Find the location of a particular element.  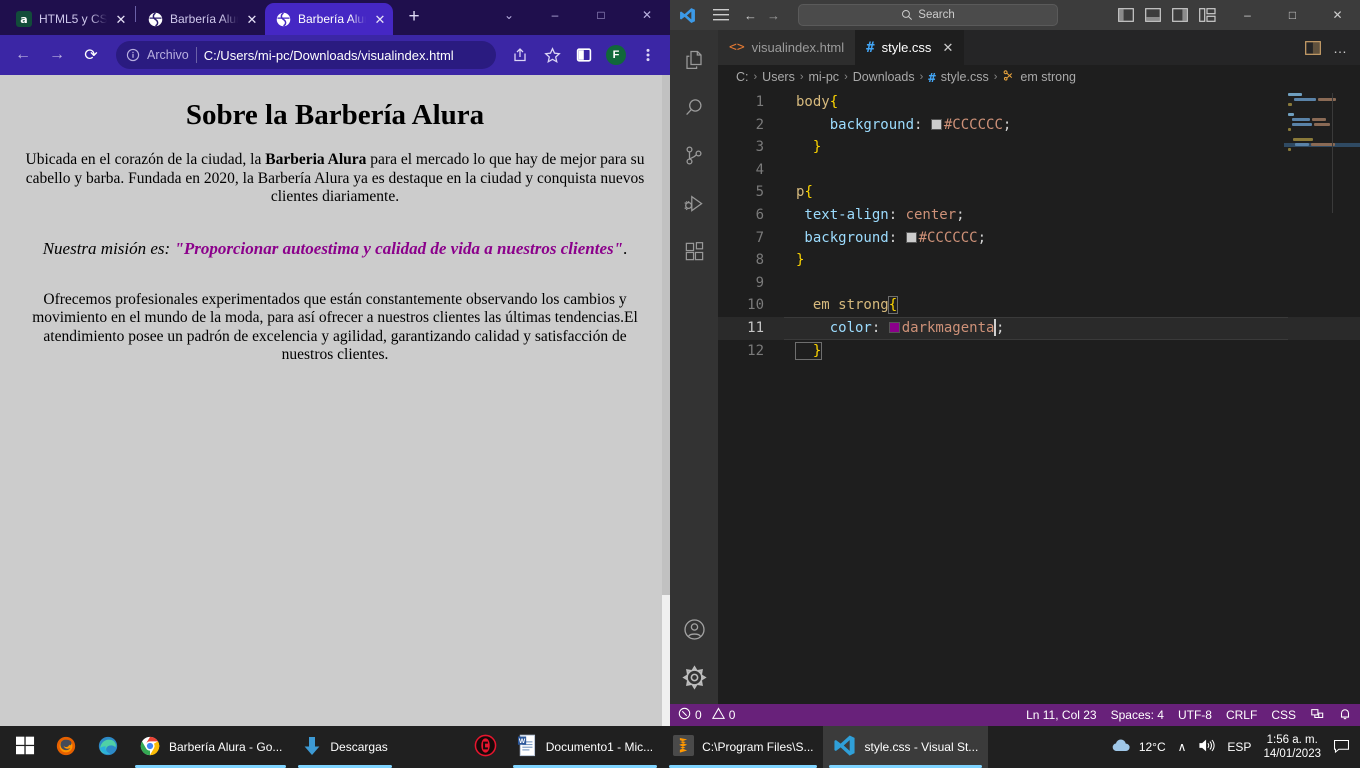

browser-tab-3-close-icon: ✕ is located at coordinates (380, 19).